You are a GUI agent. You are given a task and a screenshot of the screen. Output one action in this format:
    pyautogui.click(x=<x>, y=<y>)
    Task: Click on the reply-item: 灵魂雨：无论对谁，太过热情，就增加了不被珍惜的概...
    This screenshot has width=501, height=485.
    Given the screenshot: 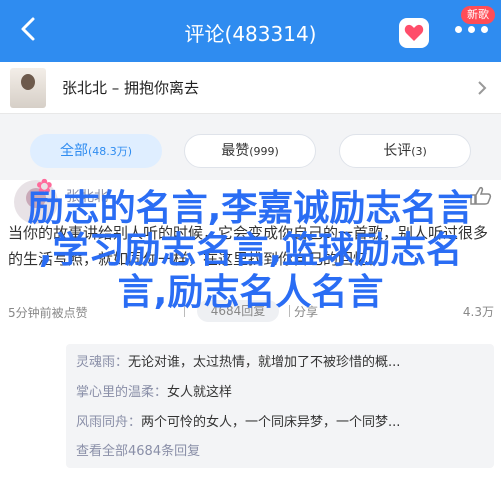 What is the action you would take?
    pyautogui.click(x=280, y=363)
    